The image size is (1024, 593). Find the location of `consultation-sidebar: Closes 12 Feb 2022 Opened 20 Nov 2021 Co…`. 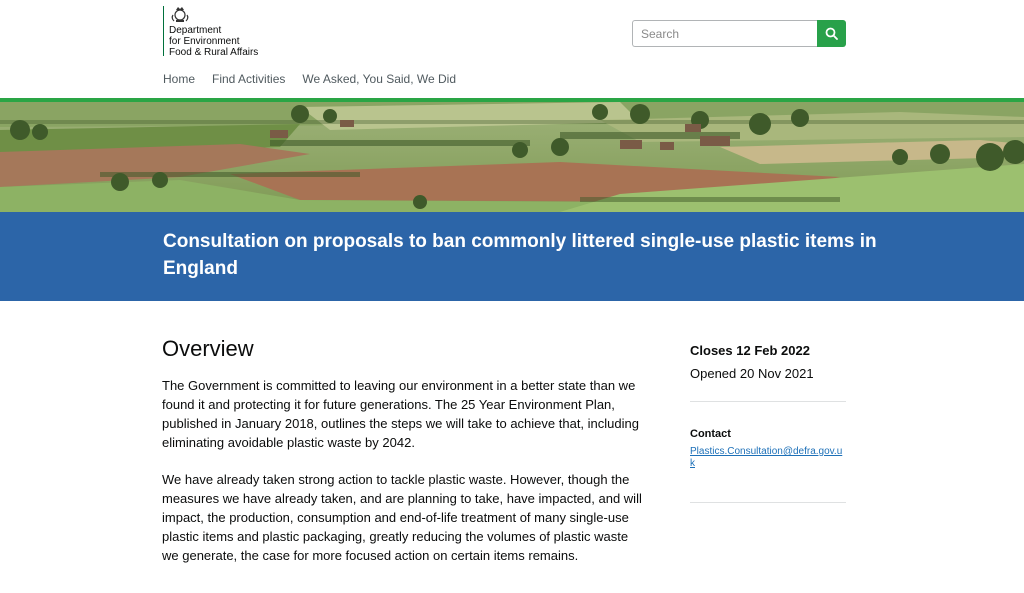

consultation-sidebar: Closes 12 Feb 2022 Opened 20 Nov 2021 Co… is located at coordinates (768, 423).